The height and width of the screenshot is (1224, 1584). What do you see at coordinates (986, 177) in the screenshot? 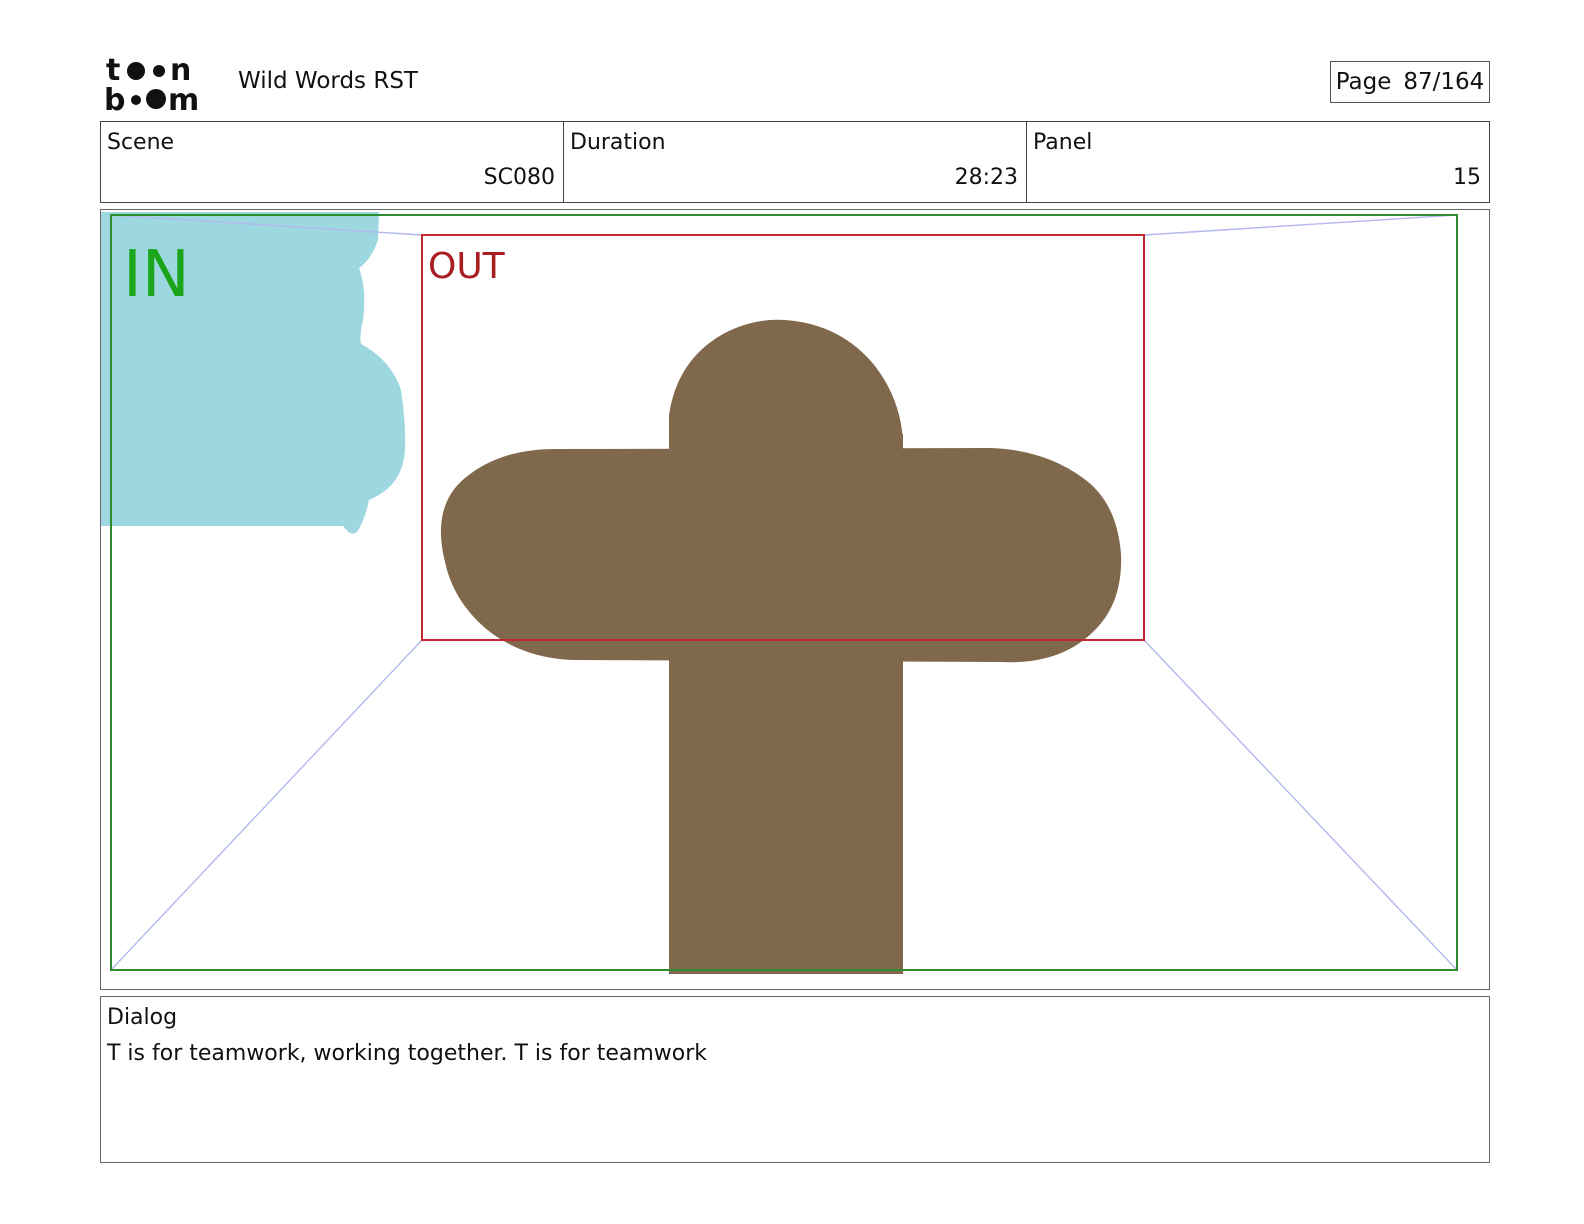
I see `duration-value: 28:23` at bounding box center [986, 177].